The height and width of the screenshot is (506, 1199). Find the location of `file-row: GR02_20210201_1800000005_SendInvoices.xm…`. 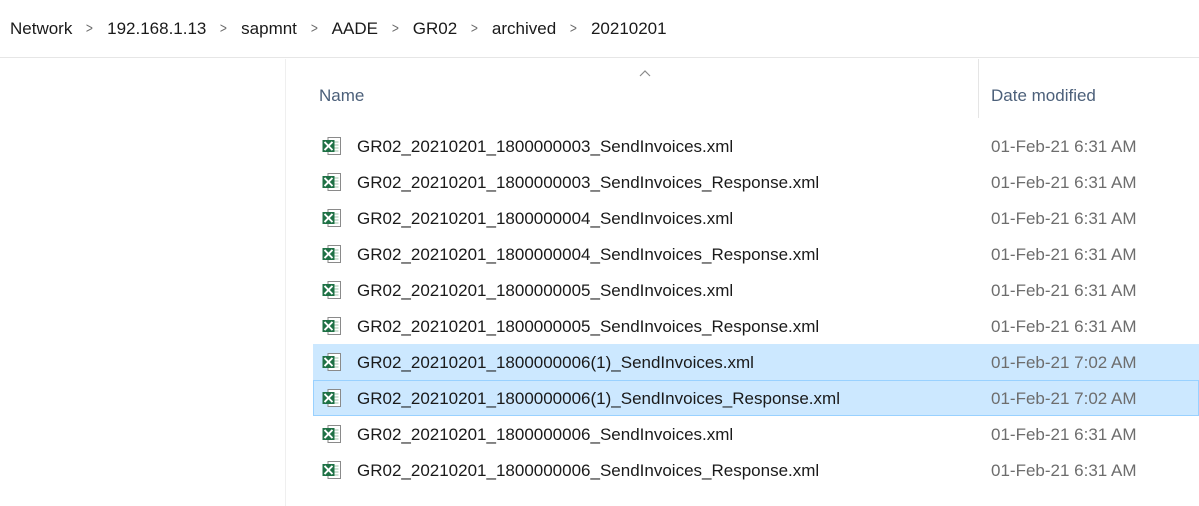

file-row: GR02_20210201_1800000005_SendInvoices.xm… is located at coordinates (756, 290).